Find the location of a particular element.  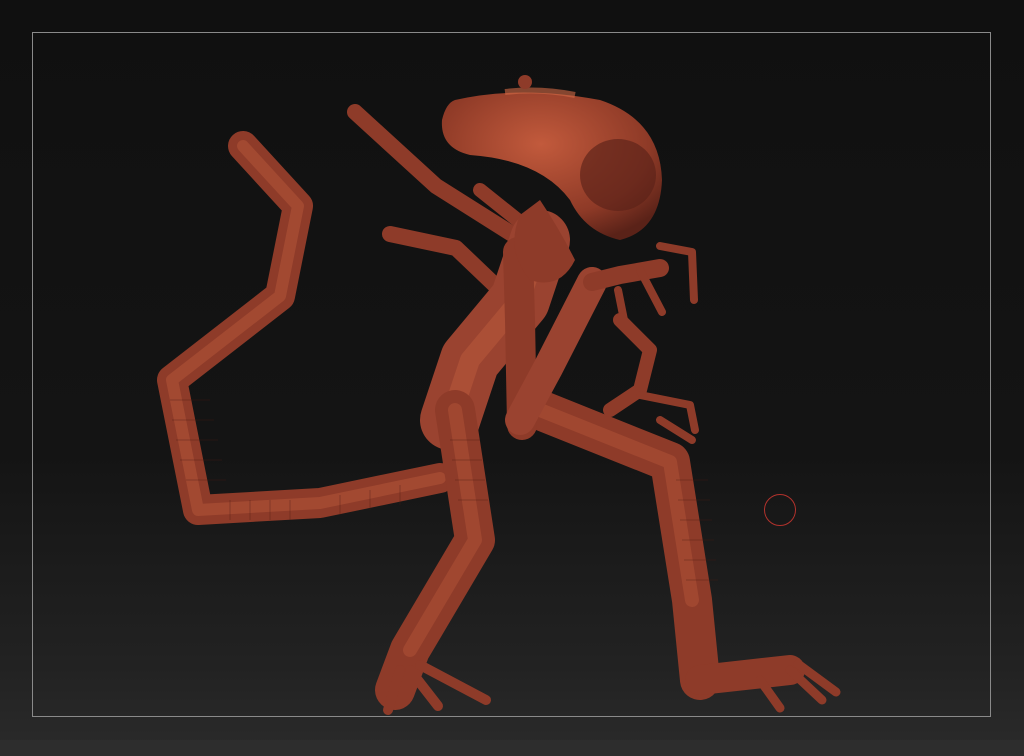

bottom-strip is located at coordinates (512, 748).